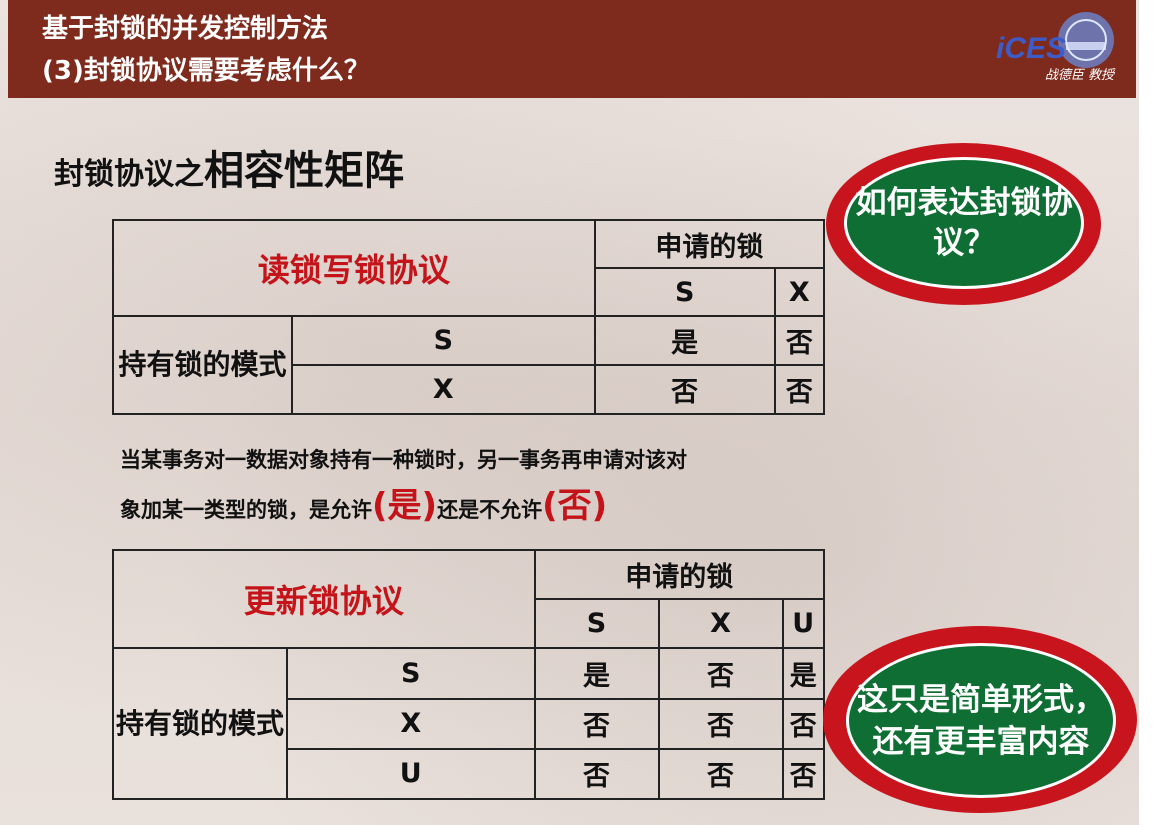 Image resolution: width=1154 pixels, height=825 pixels. I want to click on note-bubble: 这只是简单形式，还有更丰富内容, so click(980, 719).